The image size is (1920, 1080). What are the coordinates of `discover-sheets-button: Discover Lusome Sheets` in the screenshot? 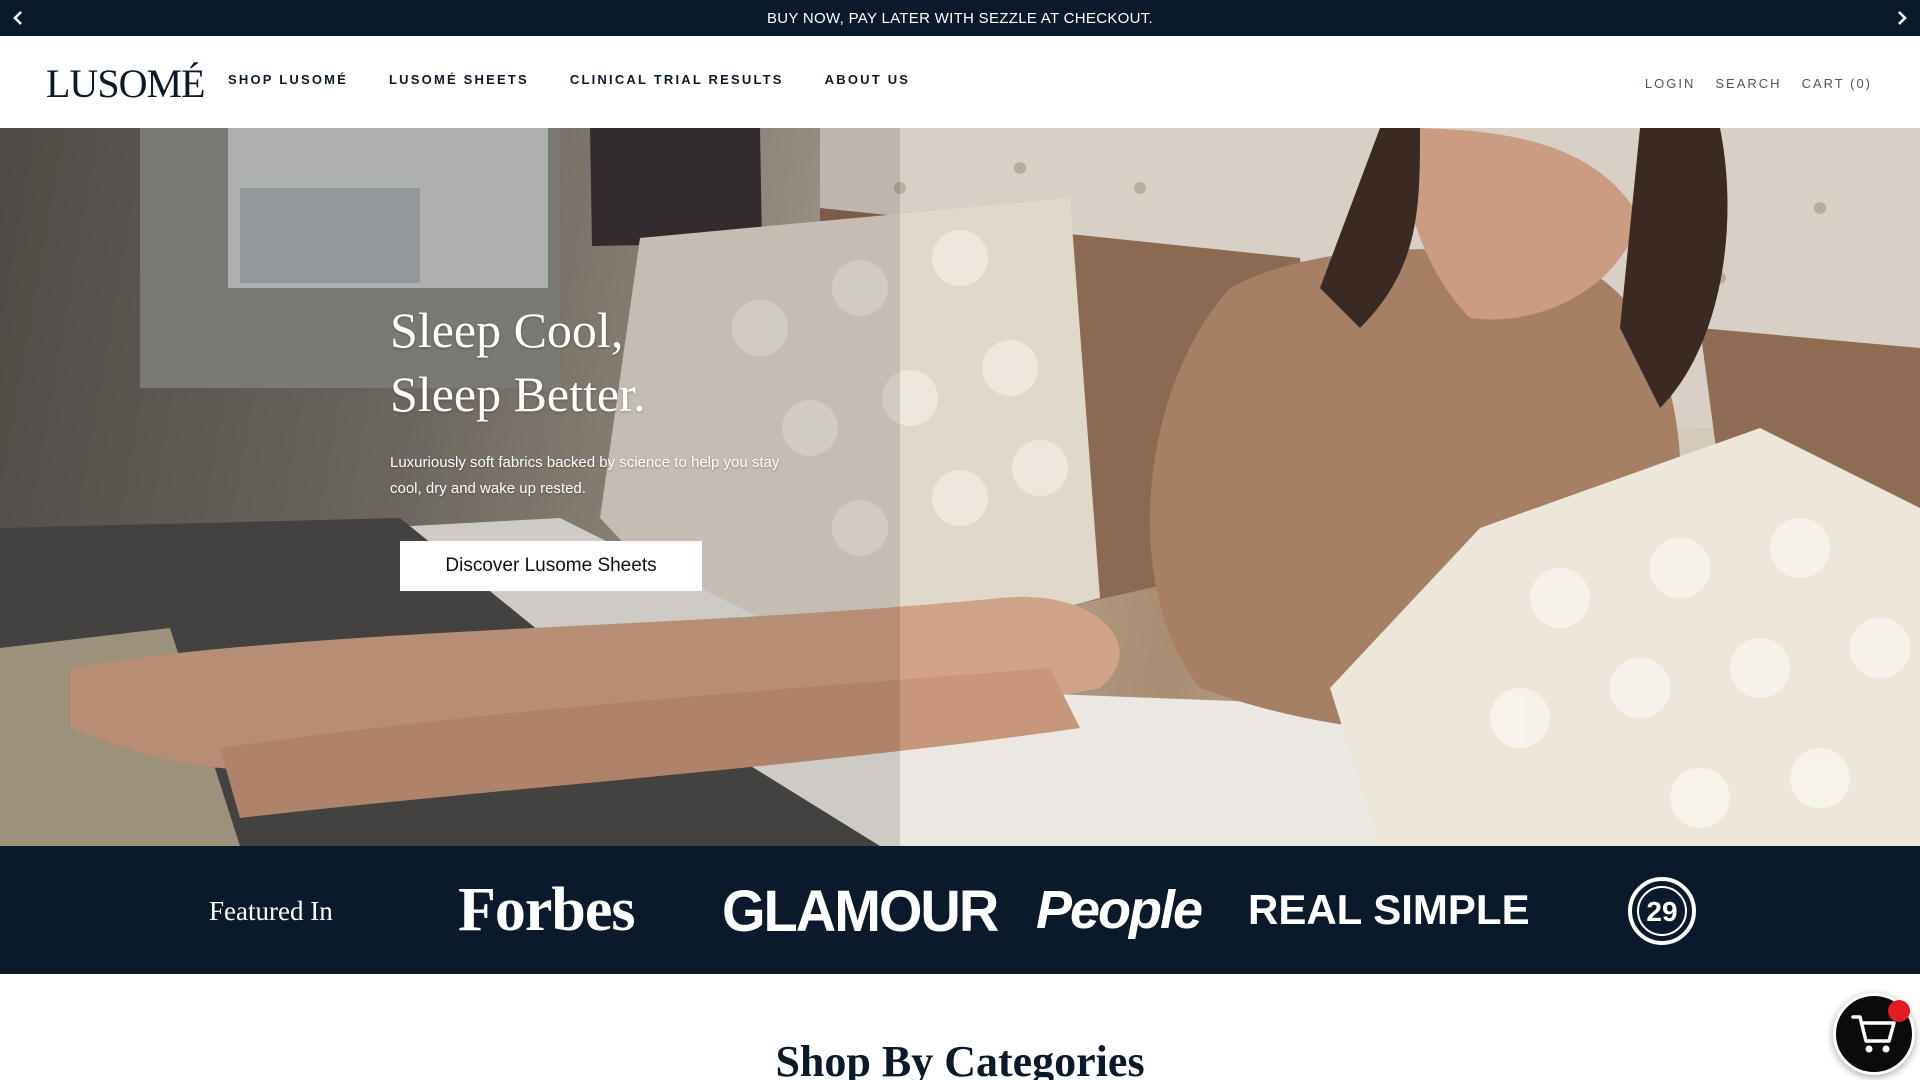 It's located at (551, 566).